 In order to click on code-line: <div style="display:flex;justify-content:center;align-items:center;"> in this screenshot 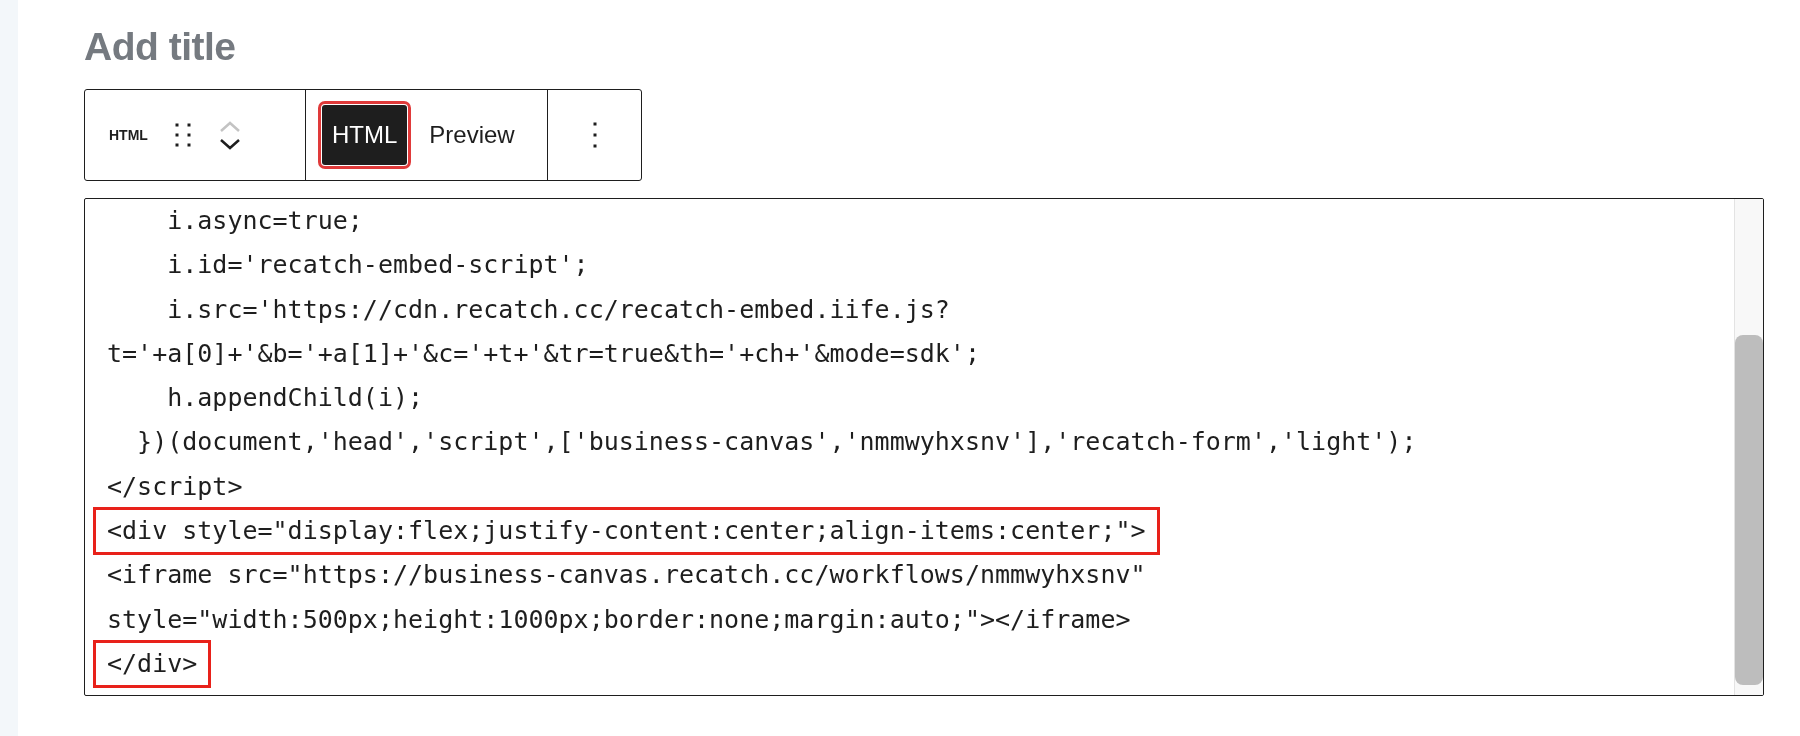, I will do `click(626, 531)`.